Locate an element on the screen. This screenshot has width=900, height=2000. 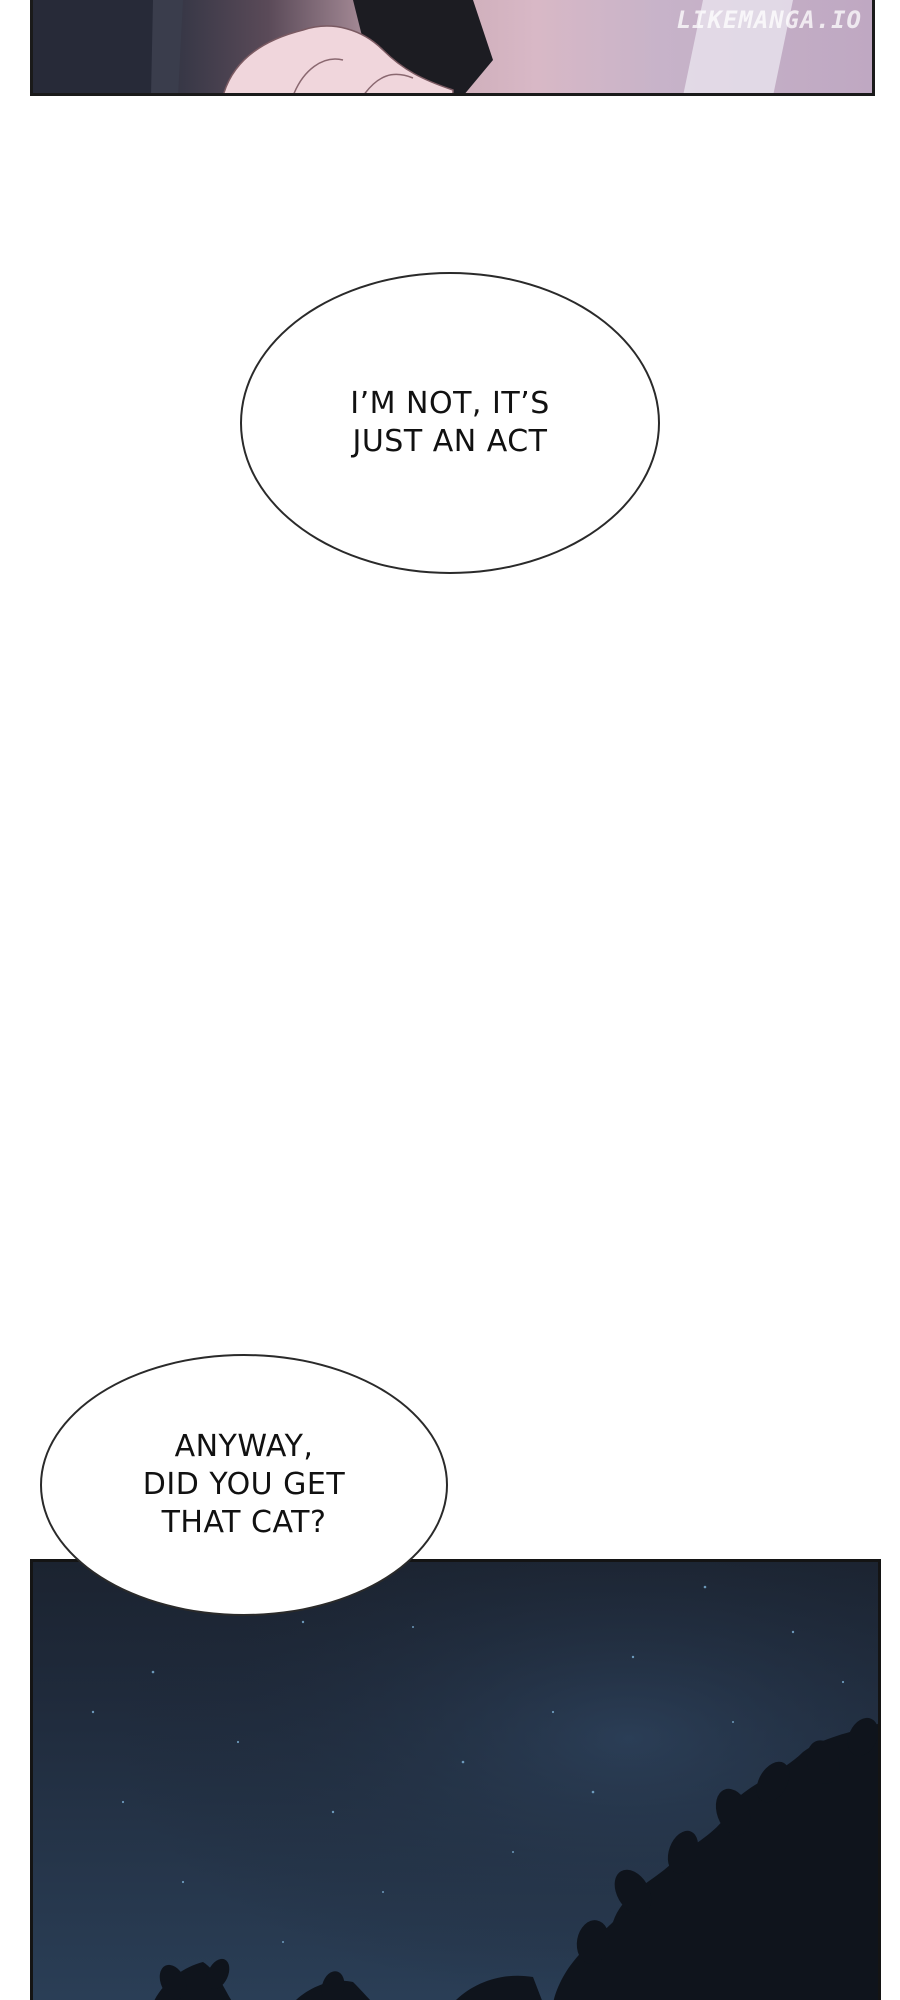
speech-bubble-text: ANYWAY, DID YOU GET THAT CAT? is located at coordinates (244, 1484).